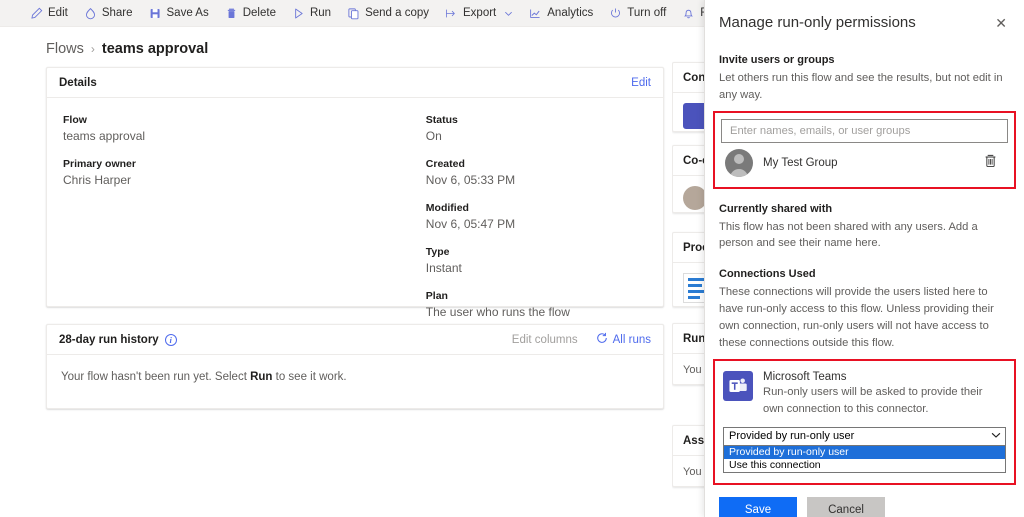 The image size is (1024, 517). I want to click on command-analytics-label: Analytics, so click(570, 13).